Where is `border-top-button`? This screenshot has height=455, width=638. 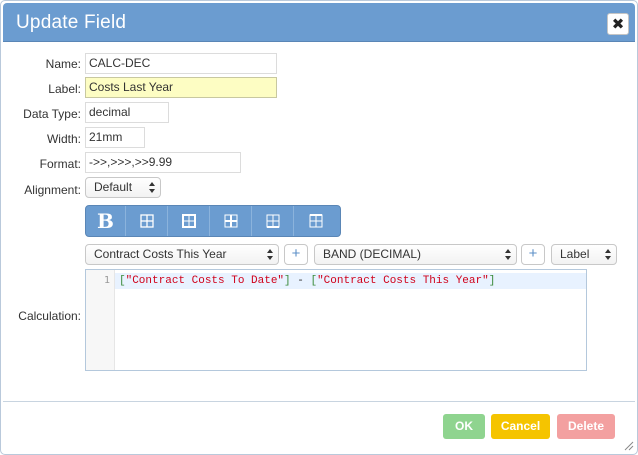 border-top-button is located at coordinates (316, 221).